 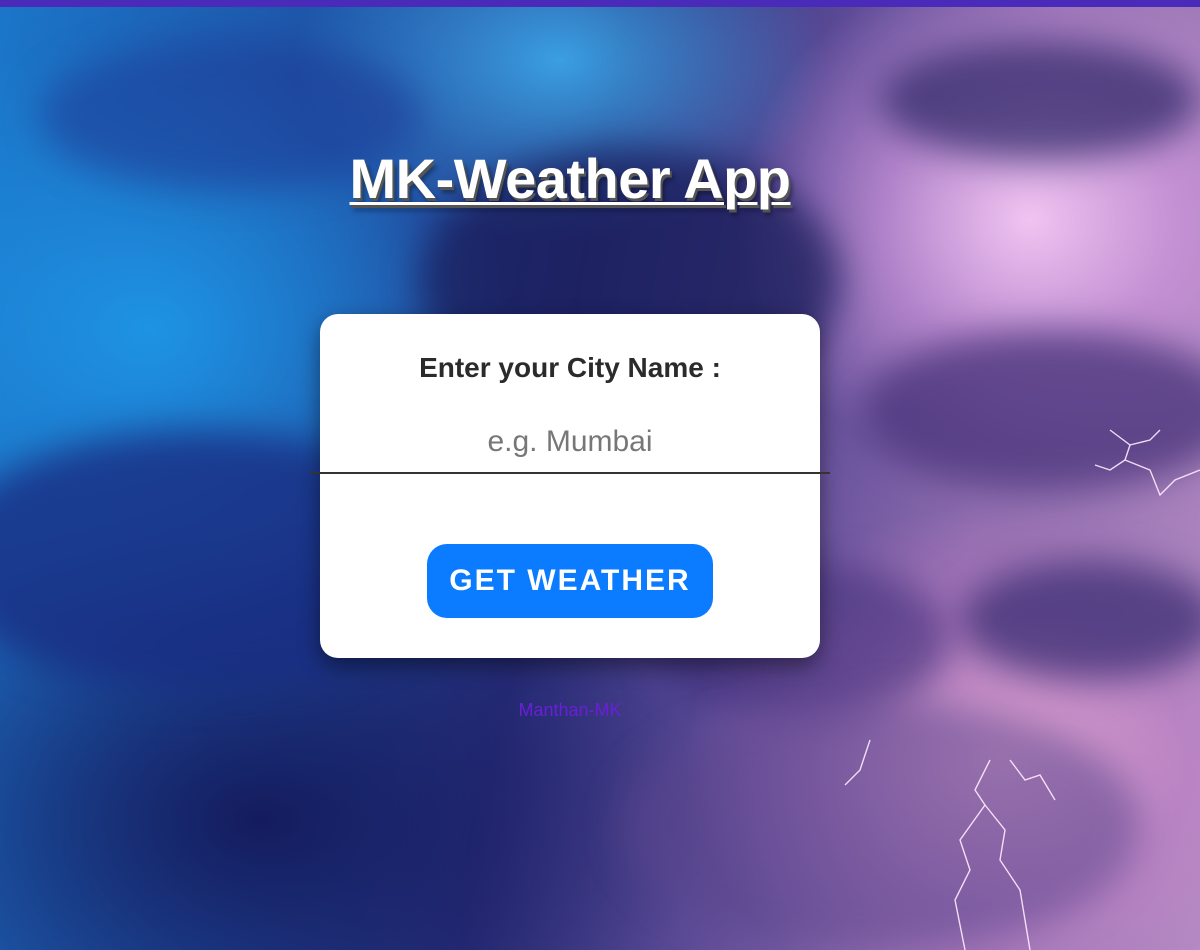 I want to click on get-weather-button: GET WEATHER, so click(x=570, y=581).